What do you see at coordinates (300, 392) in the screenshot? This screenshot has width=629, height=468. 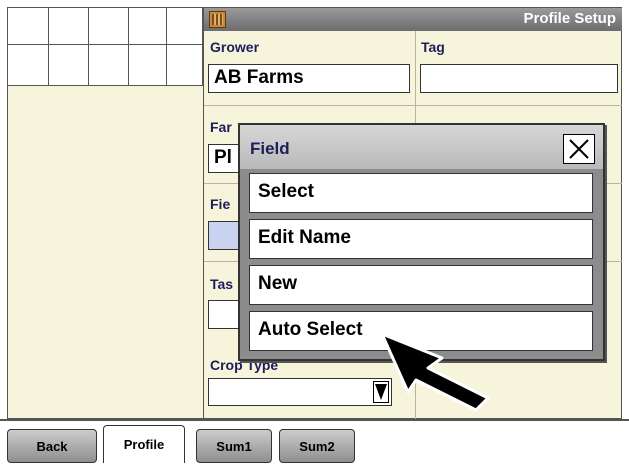 I see `crop-type-dropdown` at bounding box center [300, 392].